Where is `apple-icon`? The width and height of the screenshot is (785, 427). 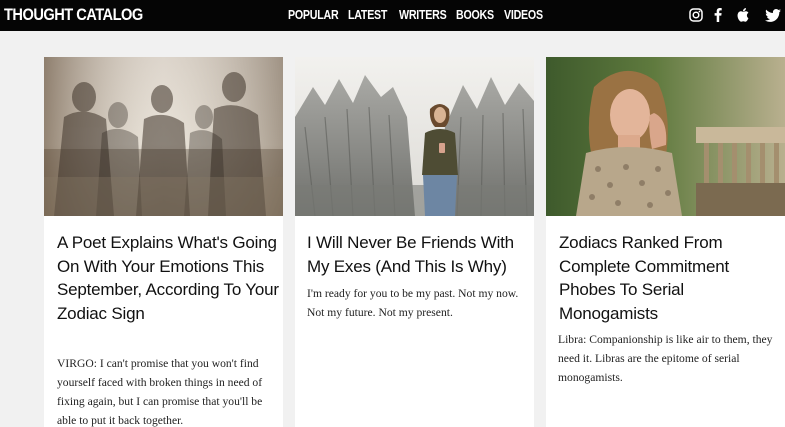
apple-icon is located at coordinates (743, 15).